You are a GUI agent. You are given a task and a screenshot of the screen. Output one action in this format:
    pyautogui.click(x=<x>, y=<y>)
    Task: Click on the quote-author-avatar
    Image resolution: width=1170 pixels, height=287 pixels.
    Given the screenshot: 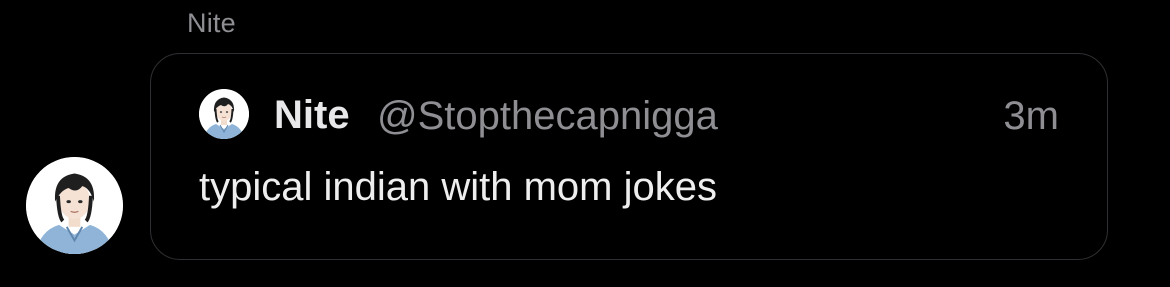 What is the action you would take?
    pyautogui.click(x=224, y=114)
    